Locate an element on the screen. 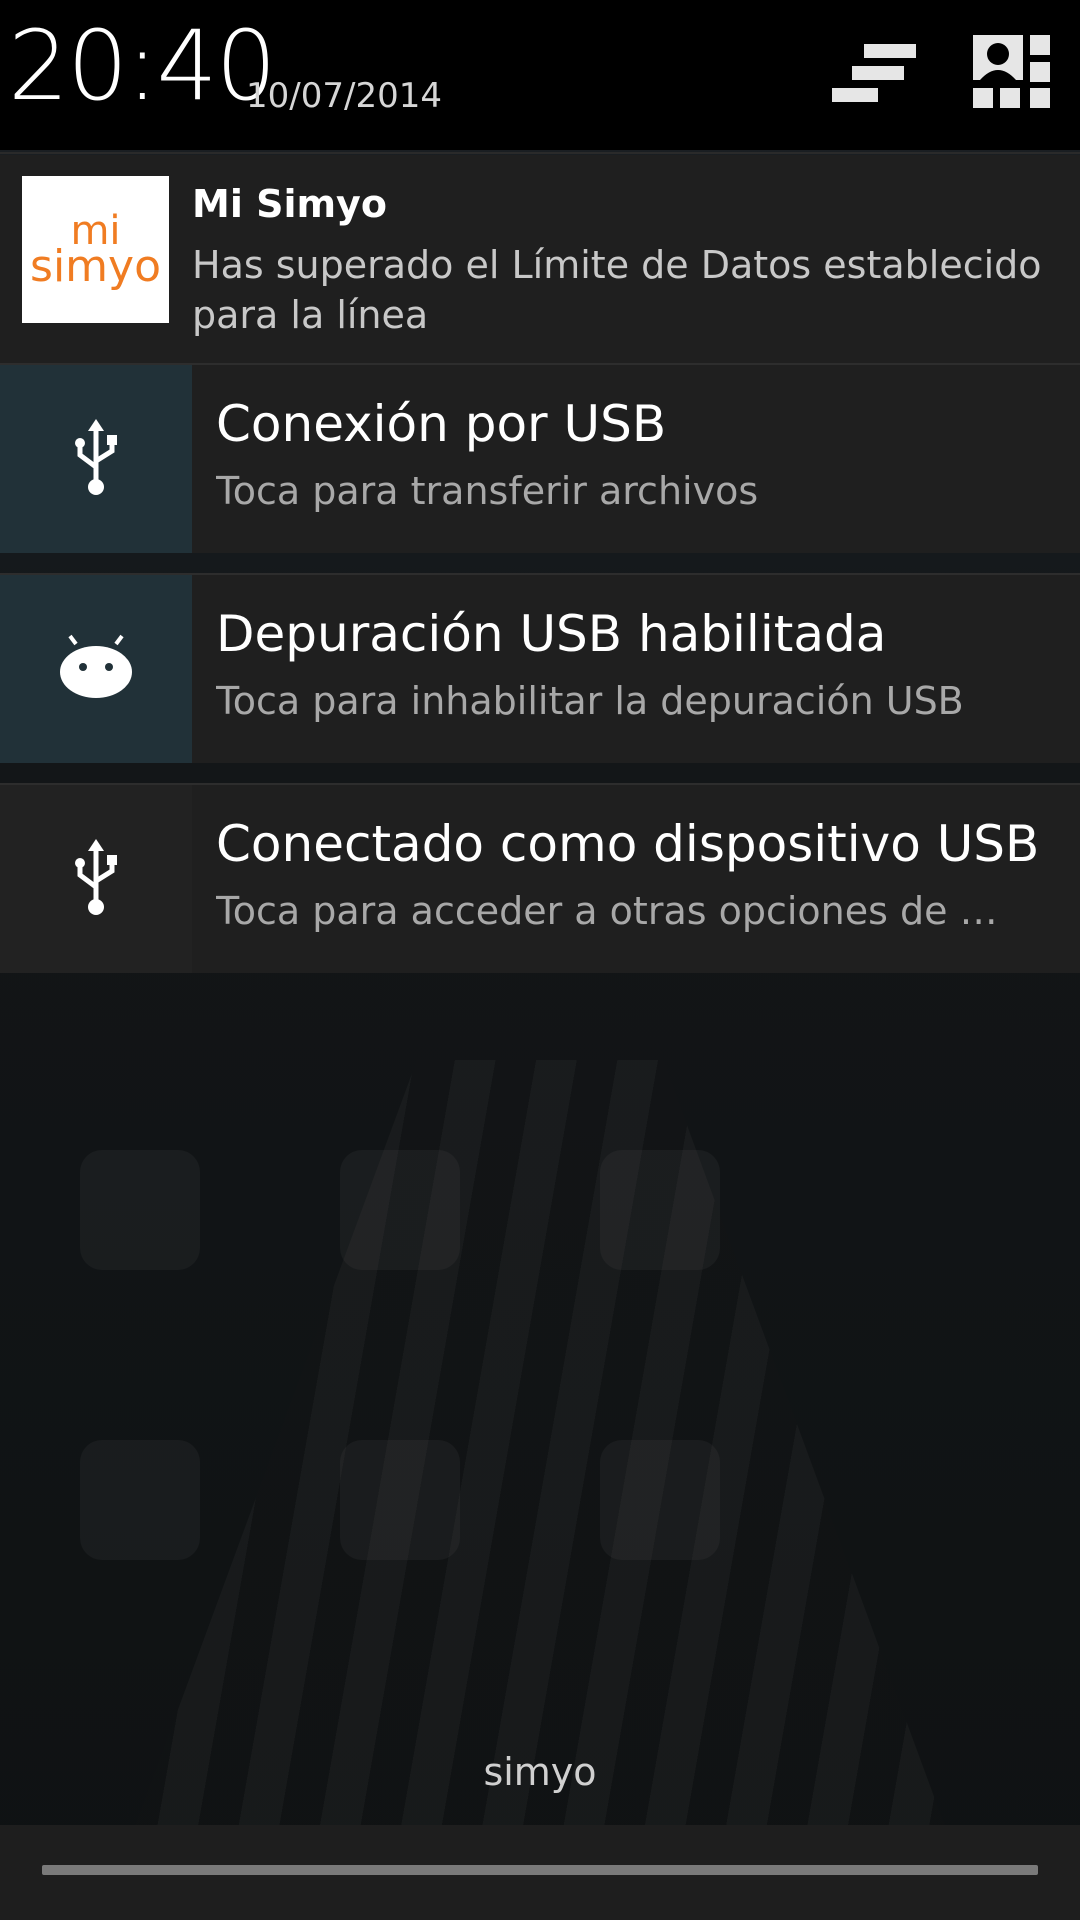 The height and width of the screenshot is (1920, 1080). android-debug-icon is located at coordinates (96, 666).